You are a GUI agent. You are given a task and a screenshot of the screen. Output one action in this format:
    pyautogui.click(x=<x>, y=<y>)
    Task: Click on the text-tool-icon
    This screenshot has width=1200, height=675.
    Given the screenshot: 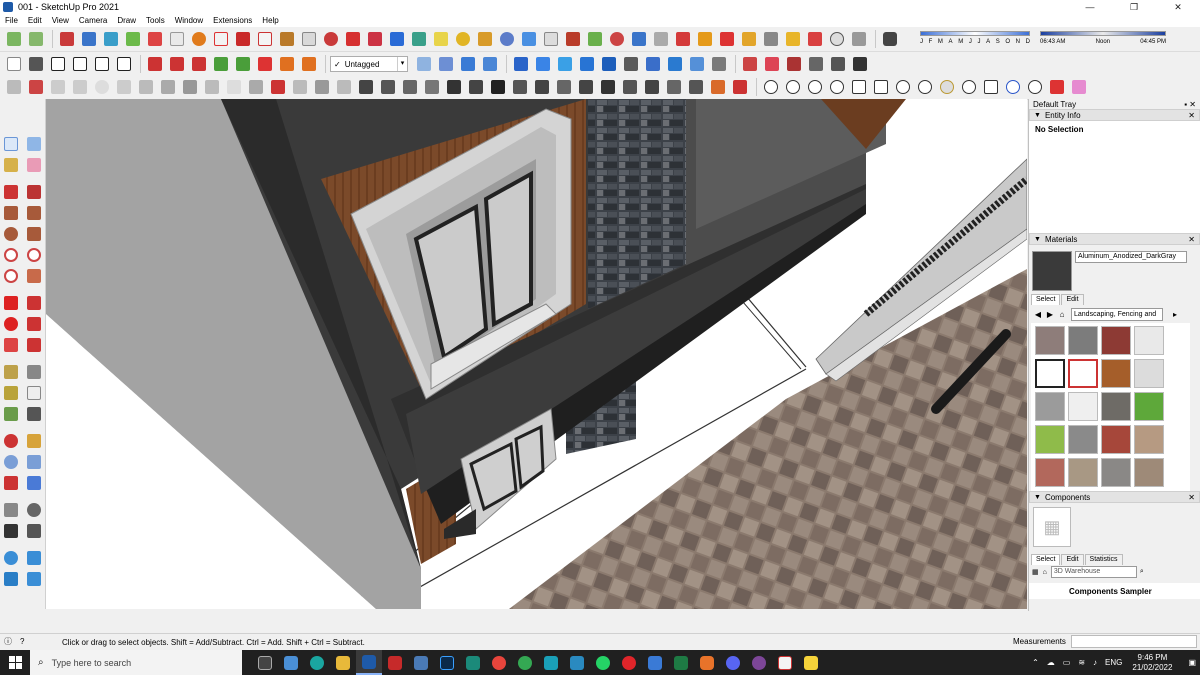 What is the action you would take?
    pyautogui.click(x=484, y=39)
    